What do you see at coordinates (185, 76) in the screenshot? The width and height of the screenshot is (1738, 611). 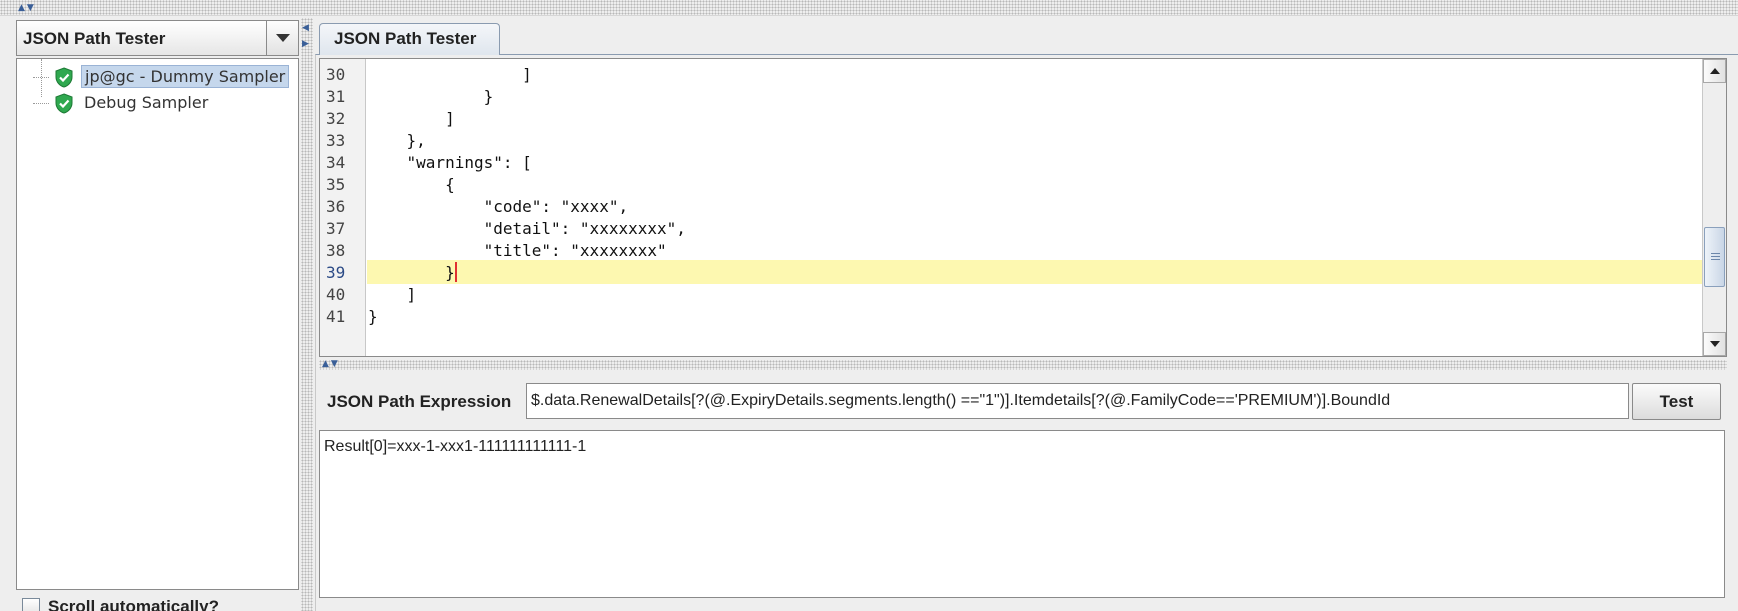 I see `tree-item-label: jp@gc - Dummy Sampler` at bounding box center [185, 76].